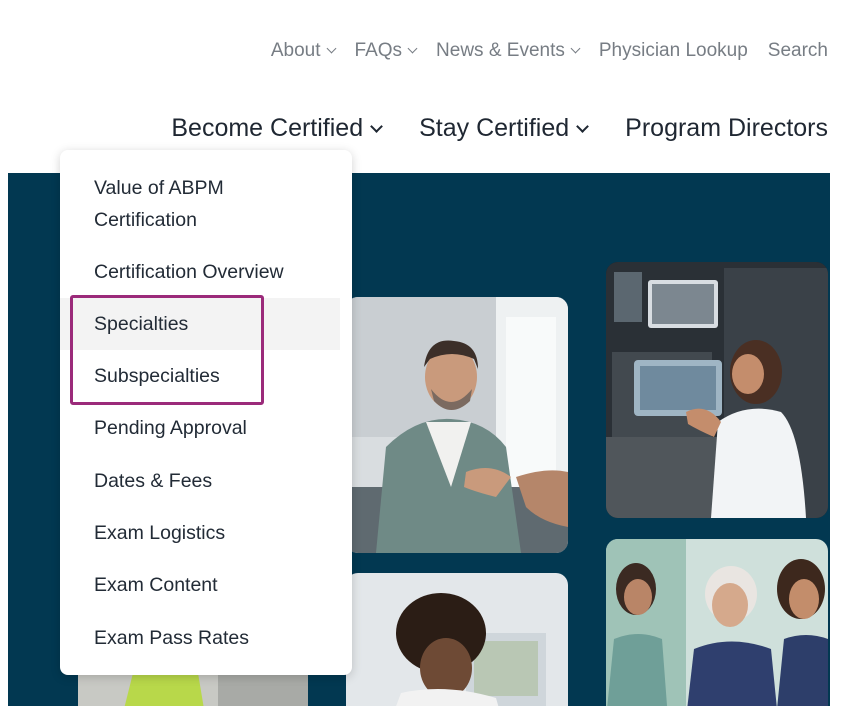 The width and height of the screenshot is (858, 706). Describe the element at coordinates (717, 622) in the screenshot. I see `hero-photo-nurses` at that location.